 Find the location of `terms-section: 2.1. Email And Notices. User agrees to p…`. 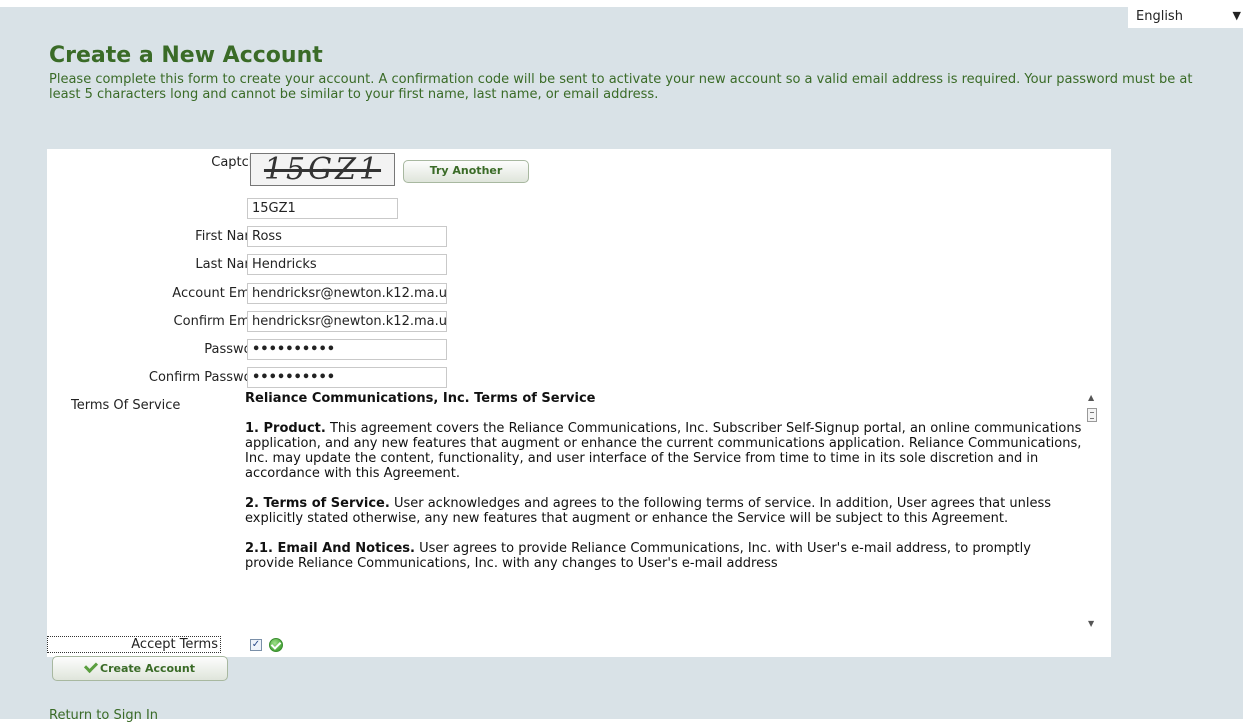

terms-section: 2.1. Email And Notices. User agrees to p… is located at coordinates (638, 556).